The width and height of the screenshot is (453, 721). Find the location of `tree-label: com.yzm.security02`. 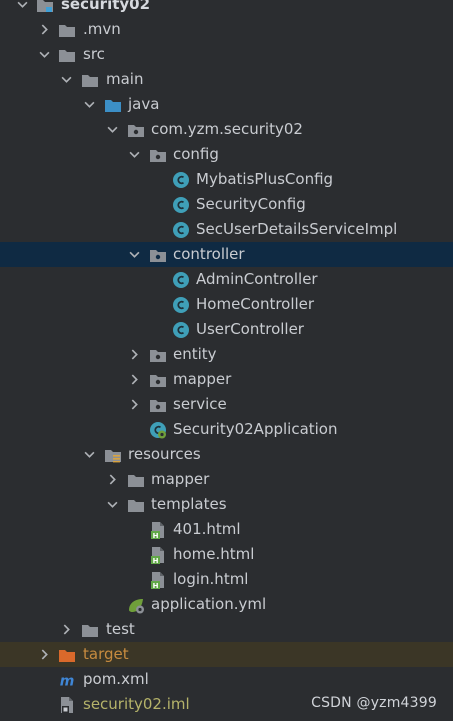

tree-label: com.yzm.security02 is located at coordinates (227, 129).